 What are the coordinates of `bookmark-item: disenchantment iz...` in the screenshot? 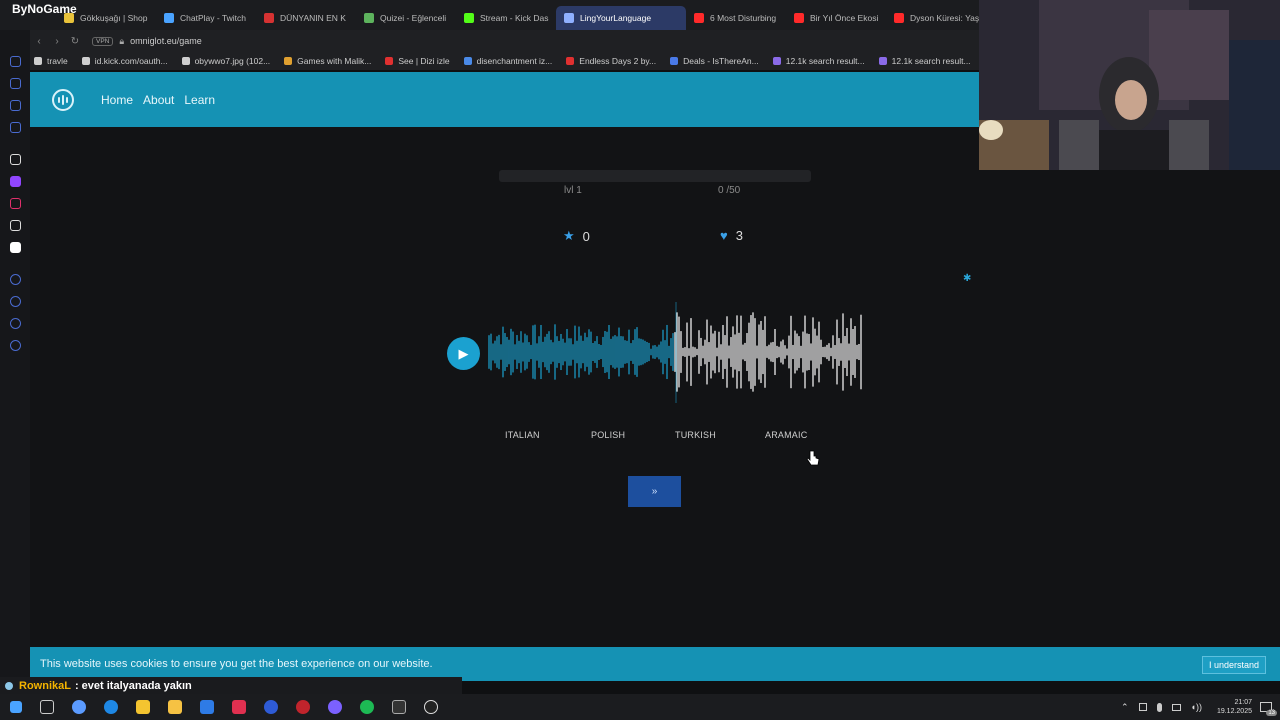 It's located at (507, 61).